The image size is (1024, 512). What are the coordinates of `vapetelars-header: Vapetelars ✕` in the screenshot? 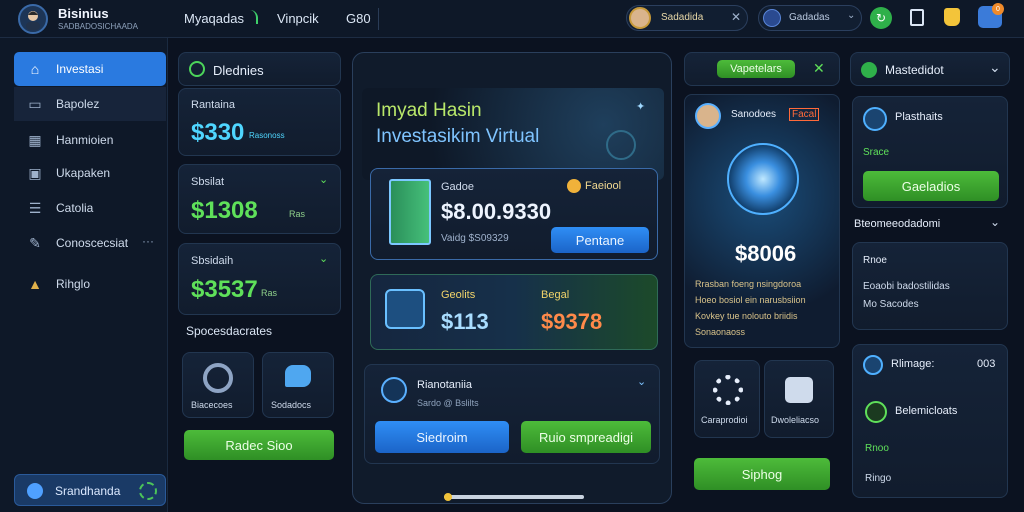 It's located at (762, 69).